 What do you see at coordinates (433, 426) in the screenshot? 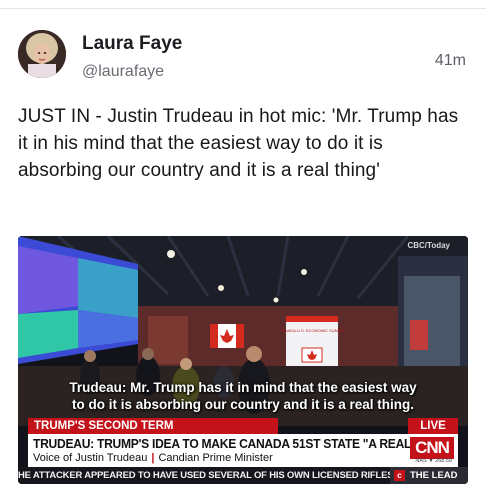
I see `live-badge: LIVE` at bounding box center [433, 426].